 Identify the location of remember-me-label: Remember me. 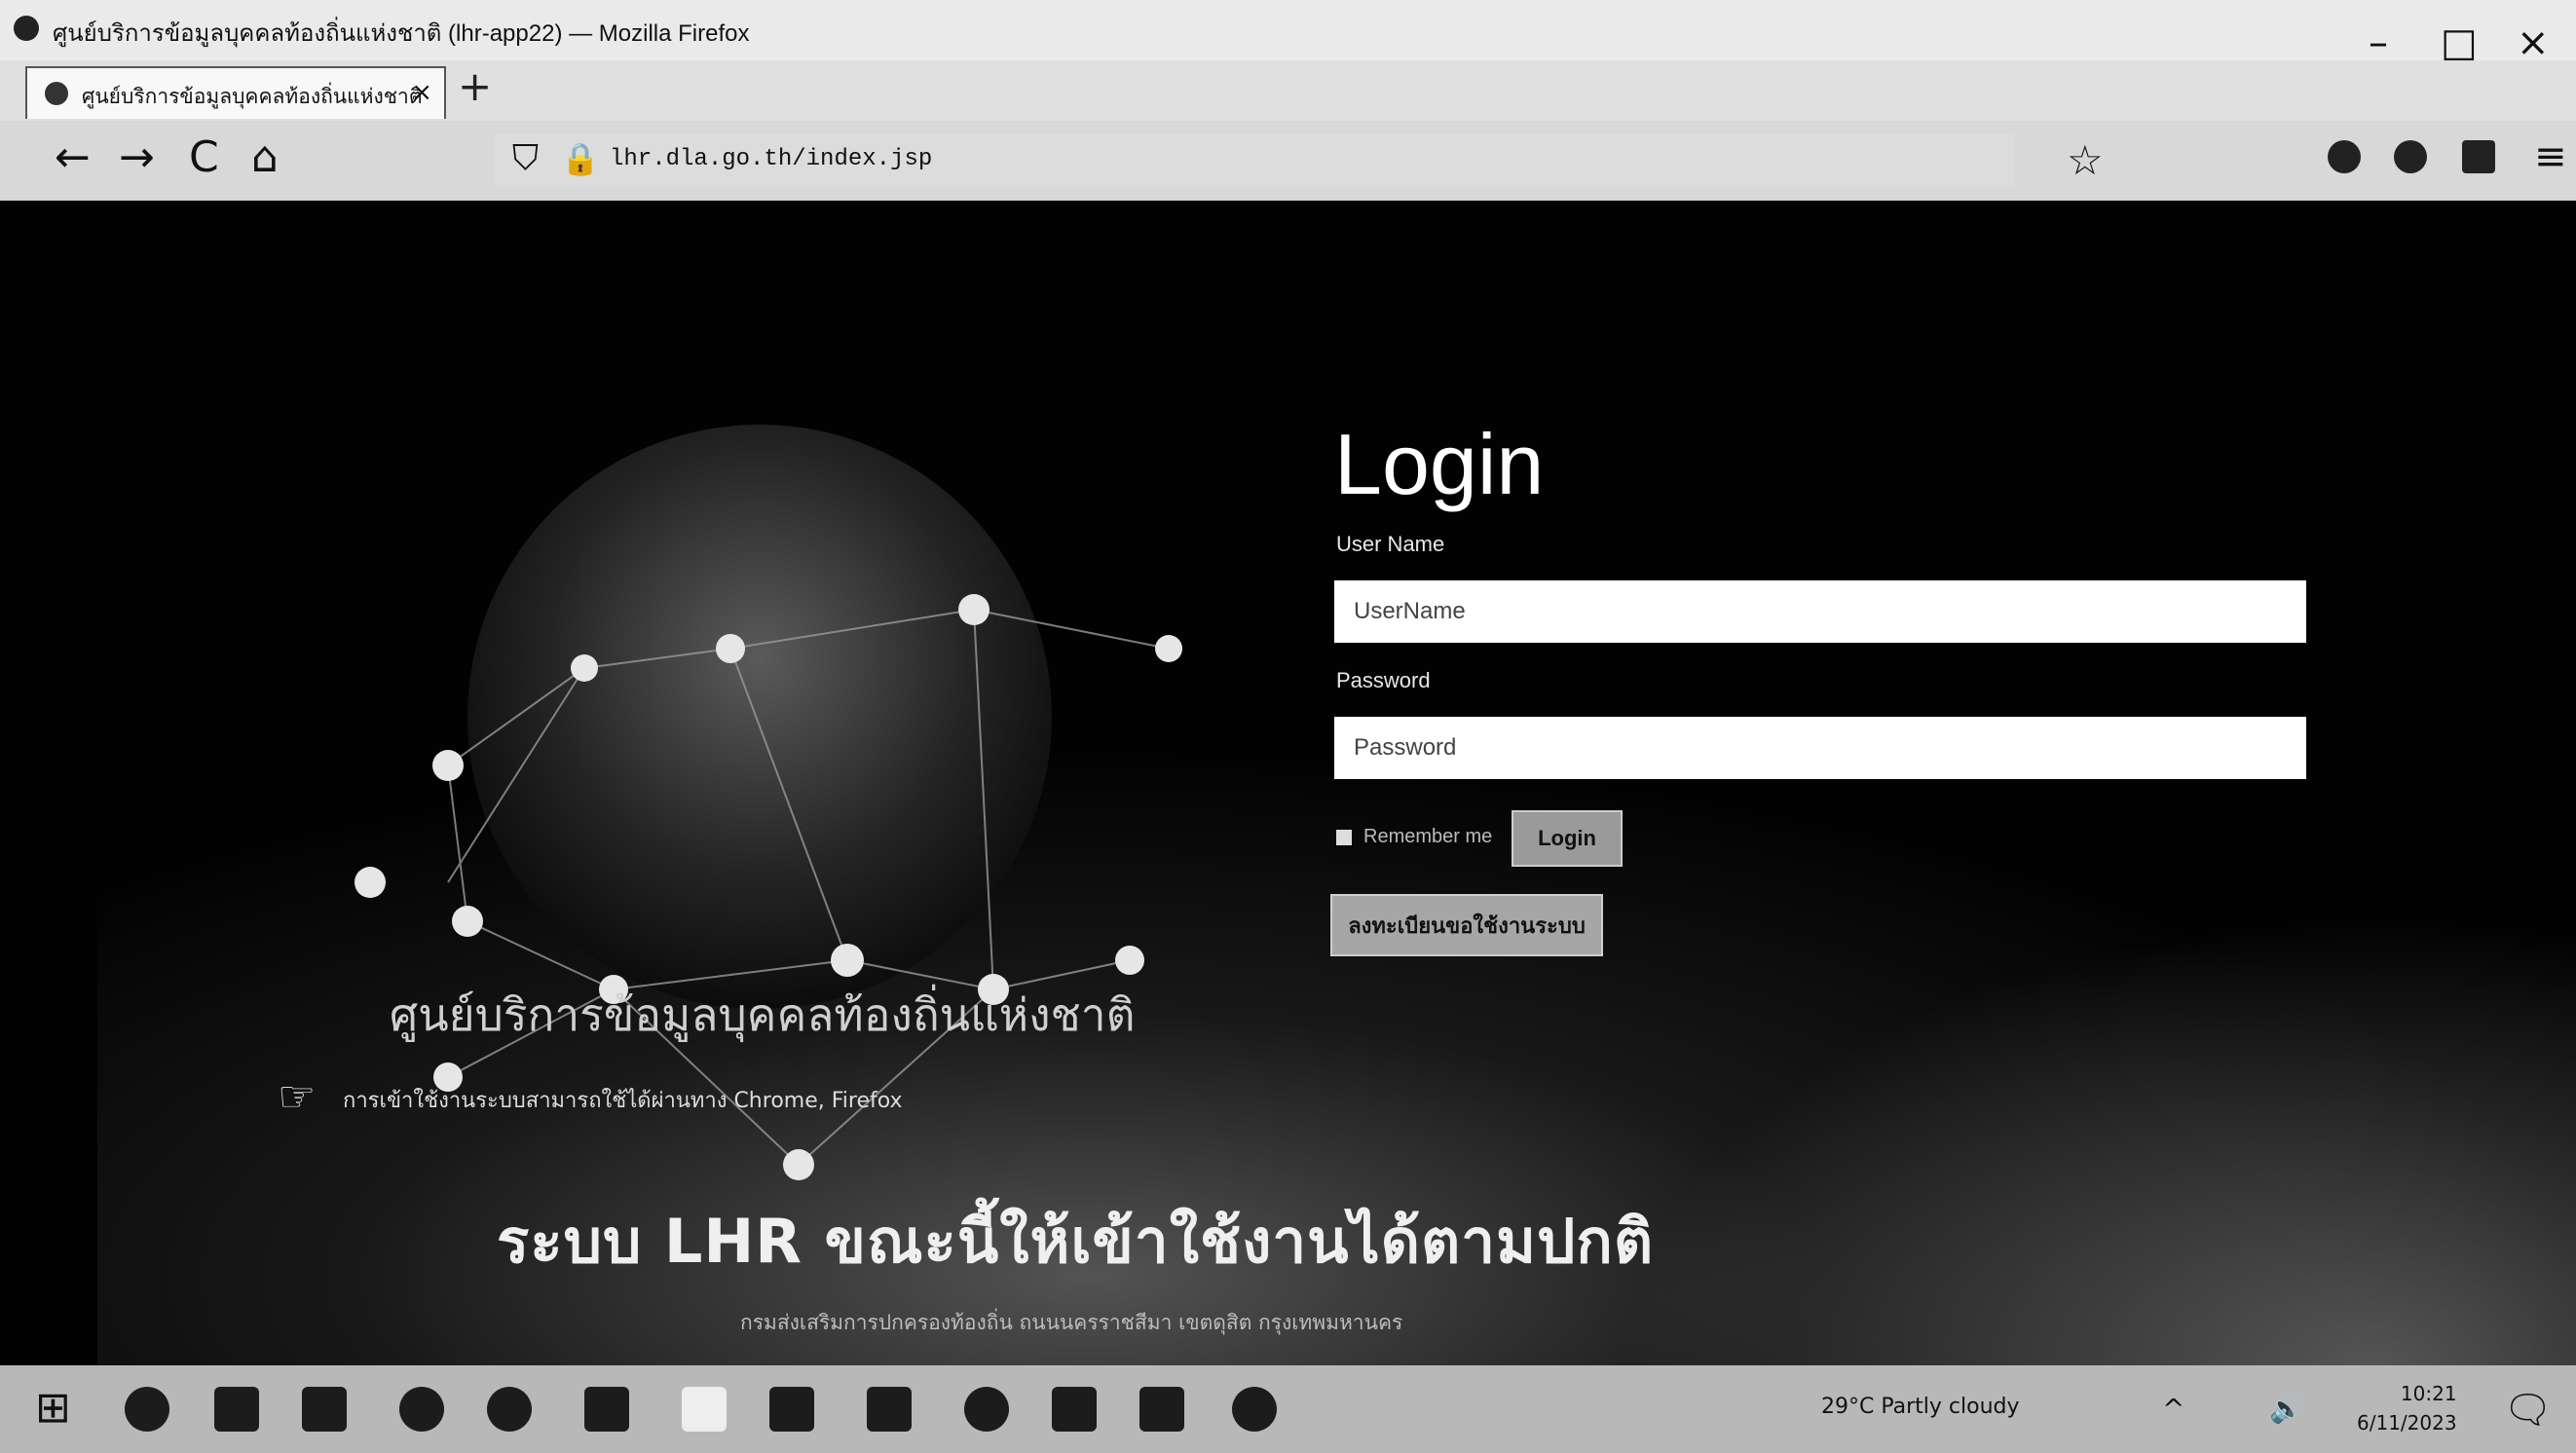
(1427, 837).